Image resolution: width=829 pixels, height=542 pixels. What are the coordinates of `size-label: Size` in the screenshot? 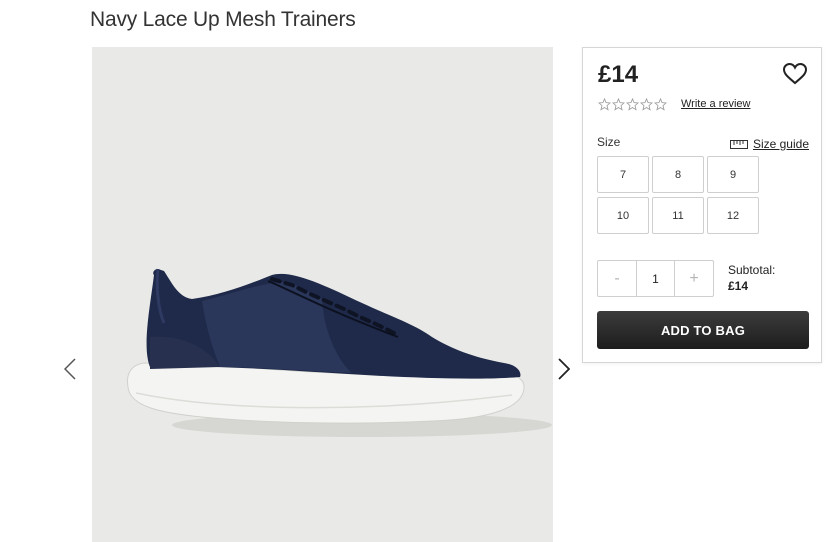 It's located at (609, 142).